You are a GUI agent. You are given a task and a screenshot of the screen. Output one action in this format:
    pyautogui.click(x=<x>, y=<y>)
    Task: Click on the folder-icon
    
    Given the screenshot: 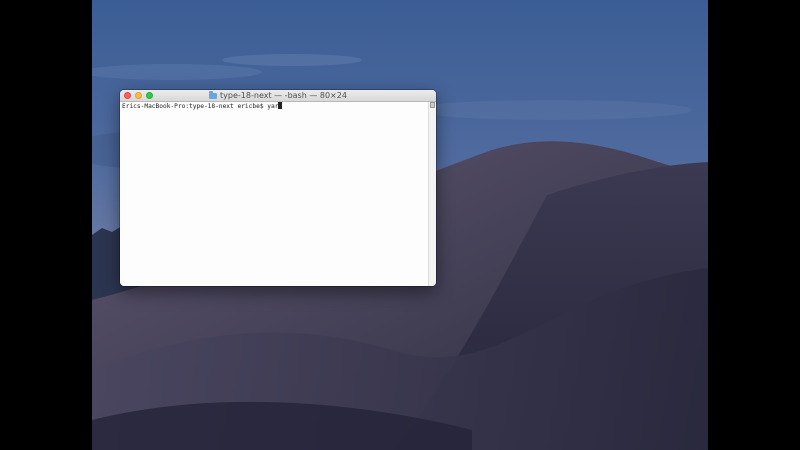 What is the action you would take?
    pyautogui.click(x=213, y=94)
    